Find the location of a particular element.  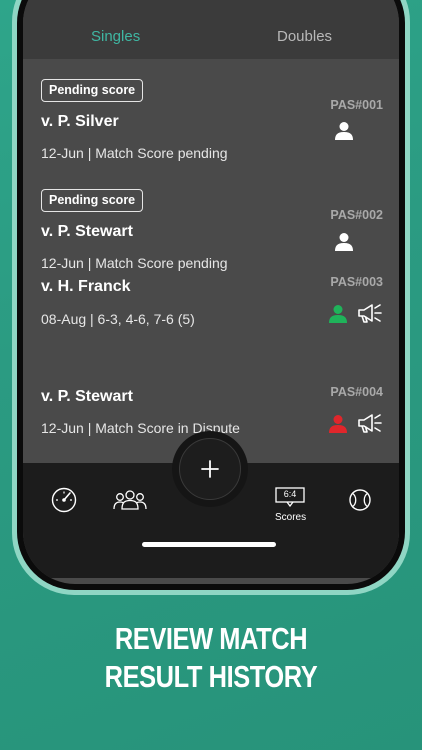

add-match-button is located at coordinates (210, 469).